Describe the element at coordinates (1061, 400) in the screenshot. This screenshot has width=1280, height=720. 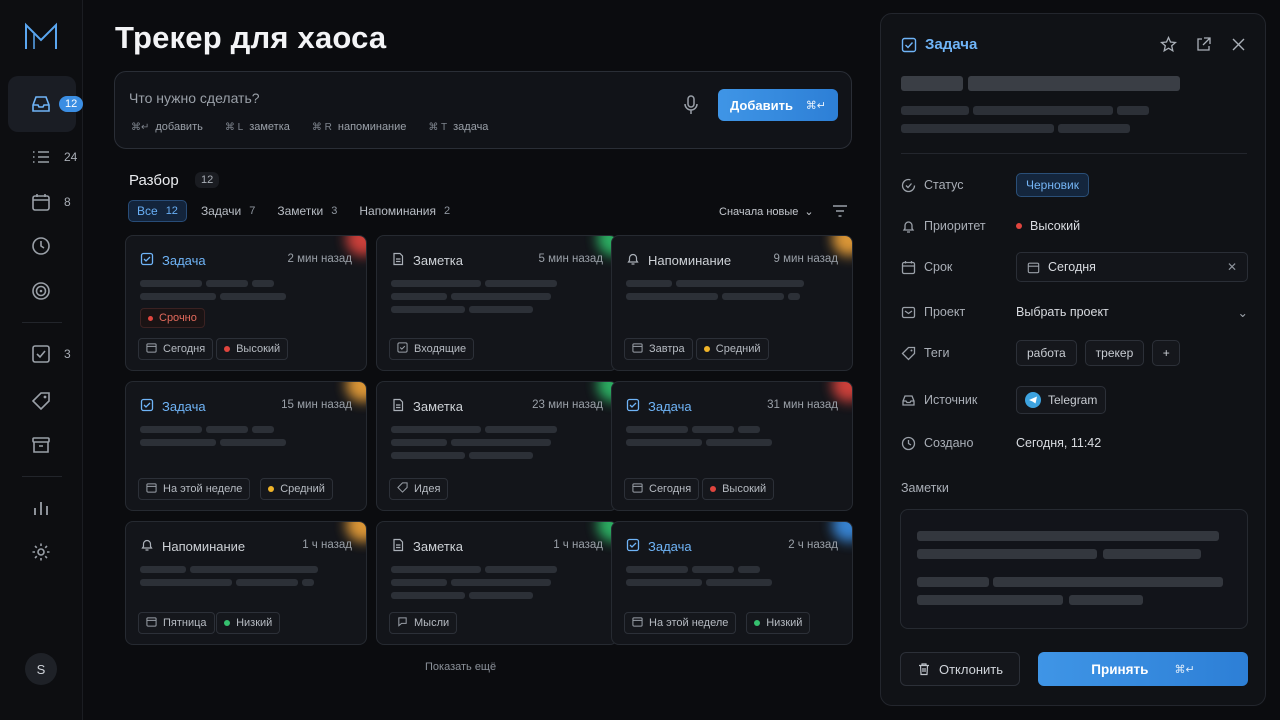
I see `source-chip: Telegram` at that location.